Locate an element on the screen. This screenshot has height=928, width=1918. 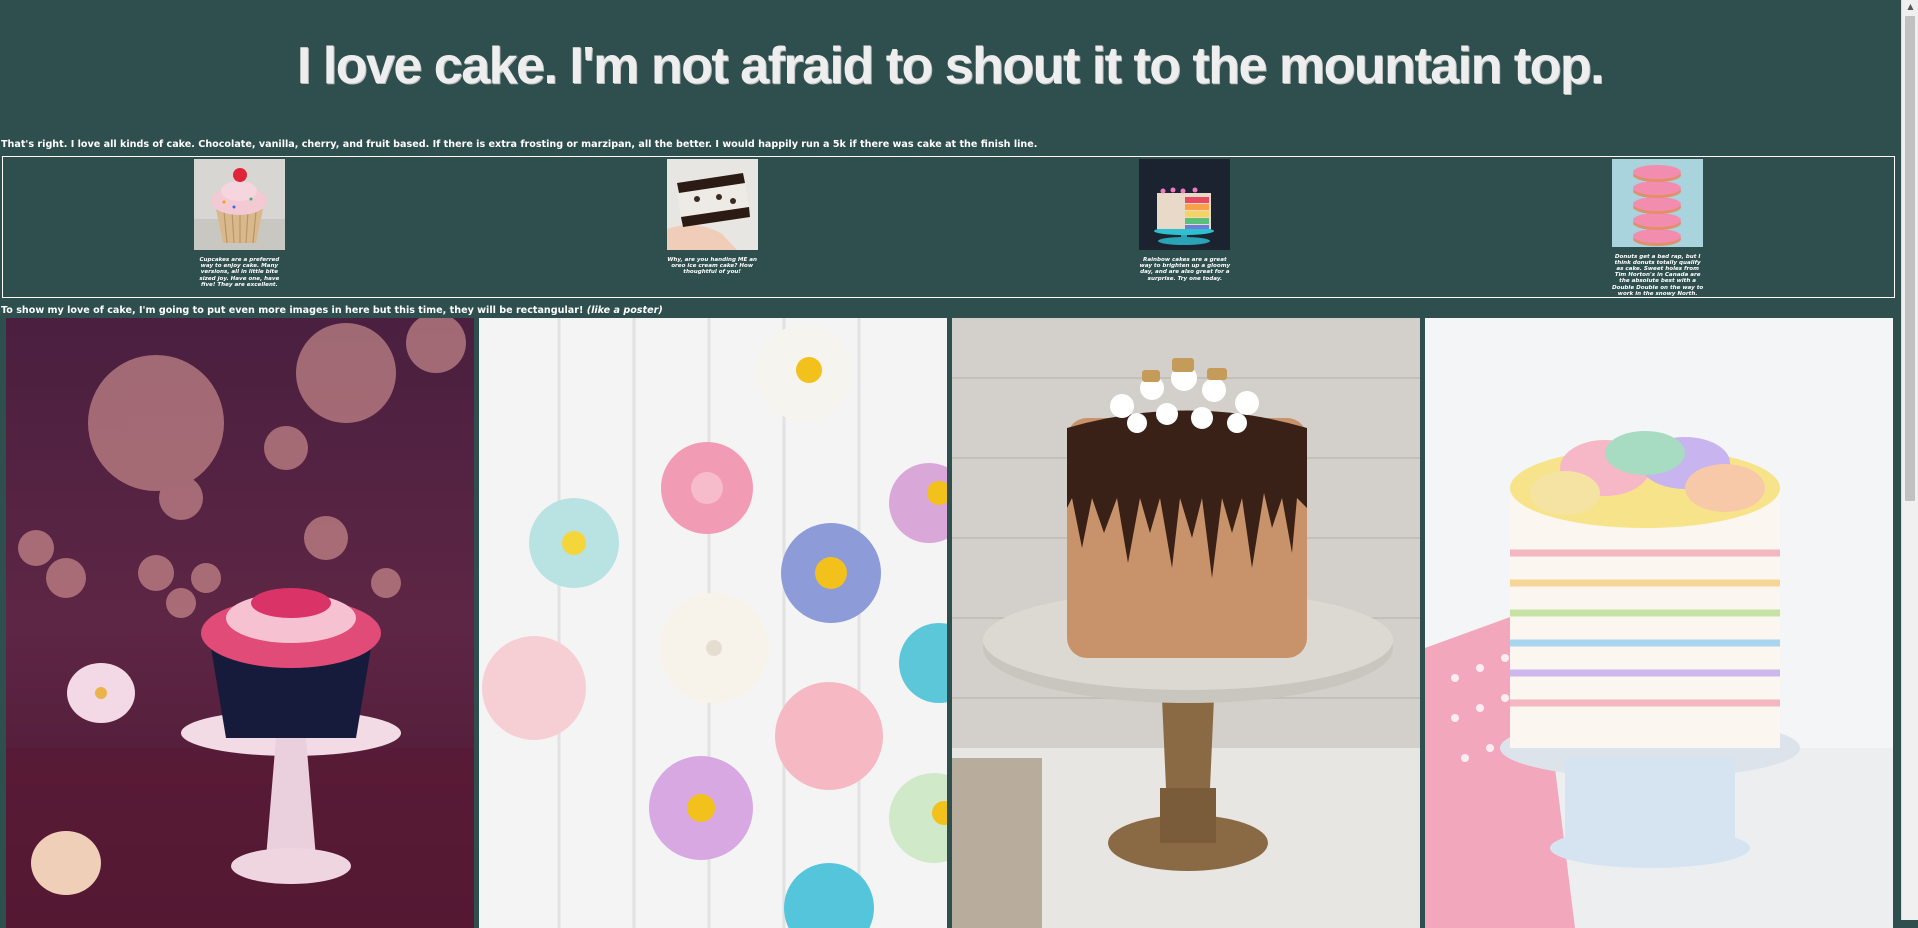
cupcake-image is located at coordinates (239, 204).